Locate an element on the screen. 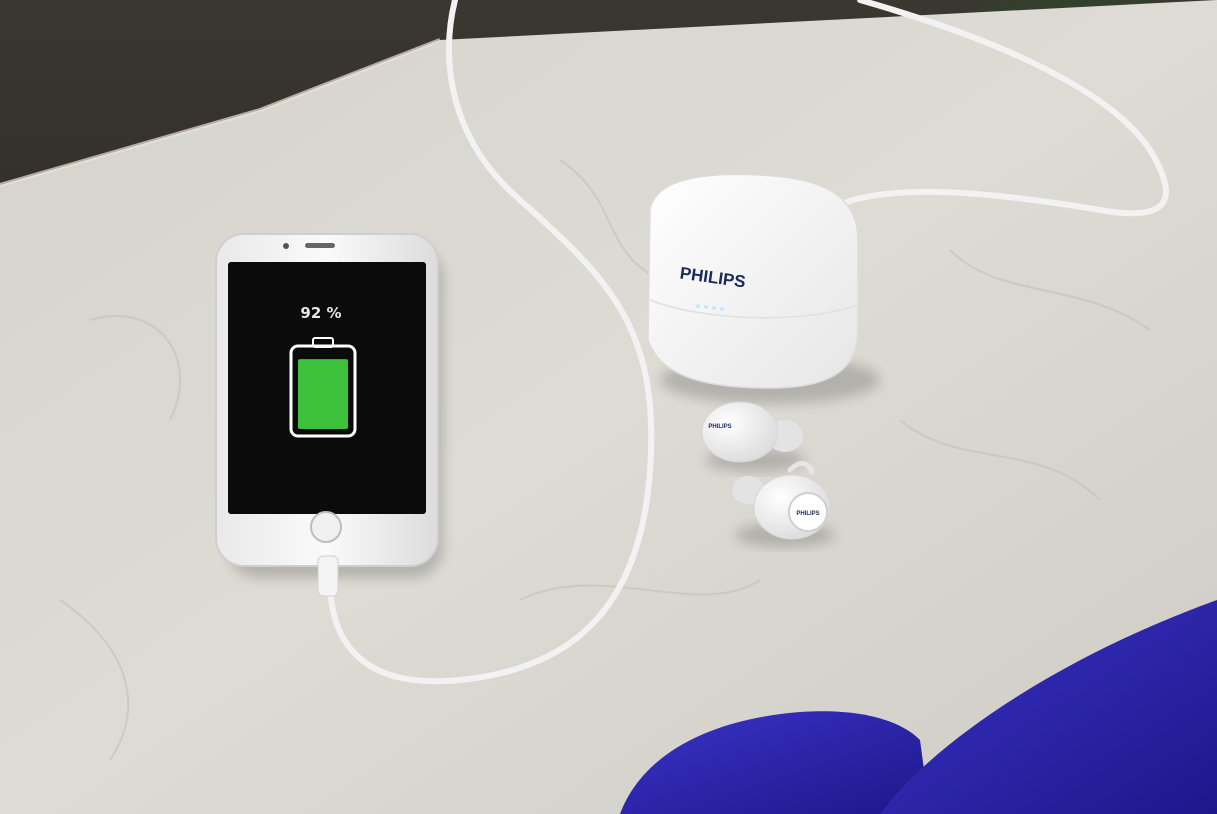  earbud-bottom-brand-logo: PHILIPS is located at coordinates (807, 514).